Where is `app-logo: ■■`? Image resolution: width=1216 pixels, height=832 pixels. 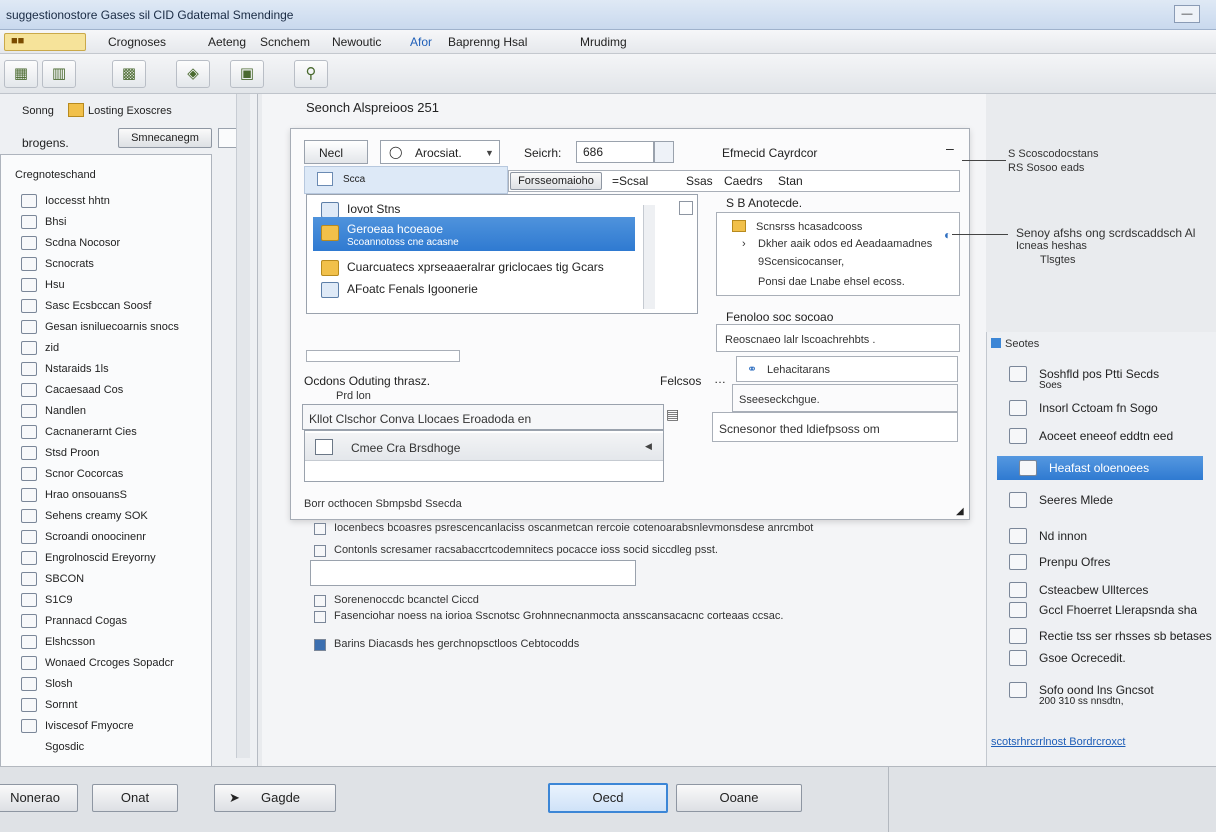
app-logo: ■■ is located at coordinates (45, 42).